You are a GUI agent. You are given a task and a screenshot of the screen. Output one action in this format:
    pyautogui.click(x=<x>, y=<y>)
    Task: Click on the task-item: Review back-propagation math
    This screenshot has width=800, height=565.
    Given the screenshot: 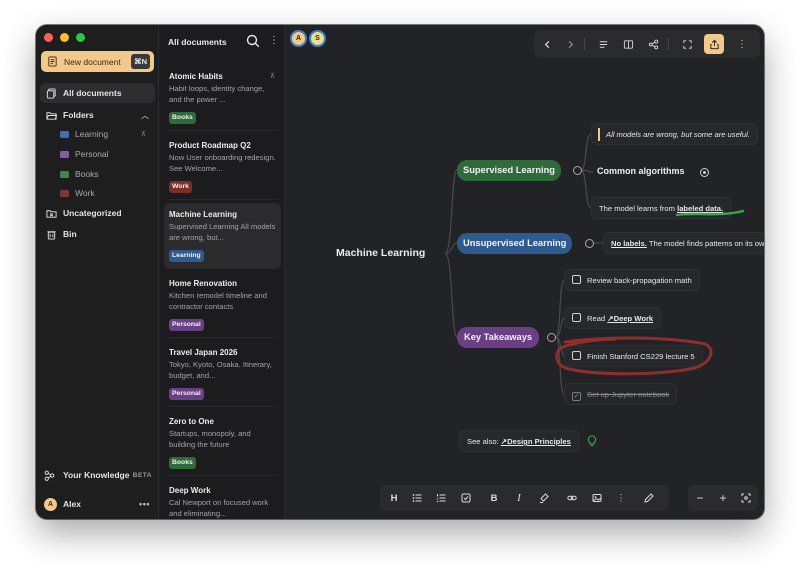 What is the action you would take?
    pyautogui.click(x=632, y=280)
    